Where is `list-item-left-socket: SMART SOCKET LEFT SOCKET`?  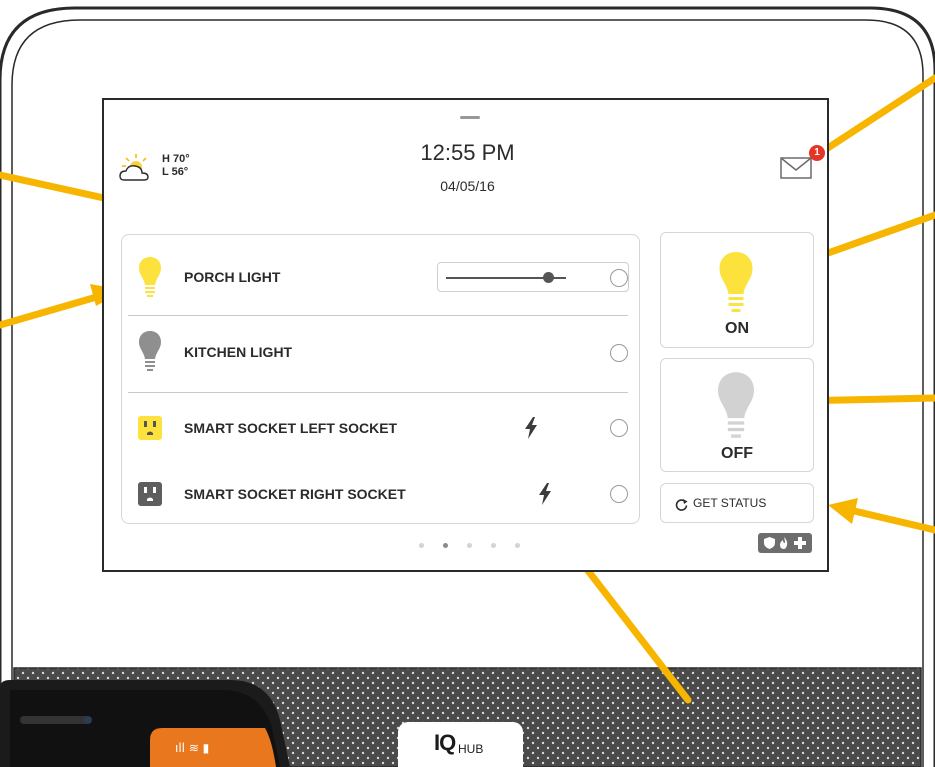 list-item-left-socket: SMART SOCKET LEFT SOCKET is located at coordinates (381, 428).